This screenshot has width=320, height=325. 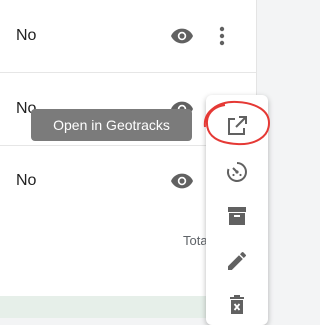 I want to click on archive-button, so click(x=237, y=216).